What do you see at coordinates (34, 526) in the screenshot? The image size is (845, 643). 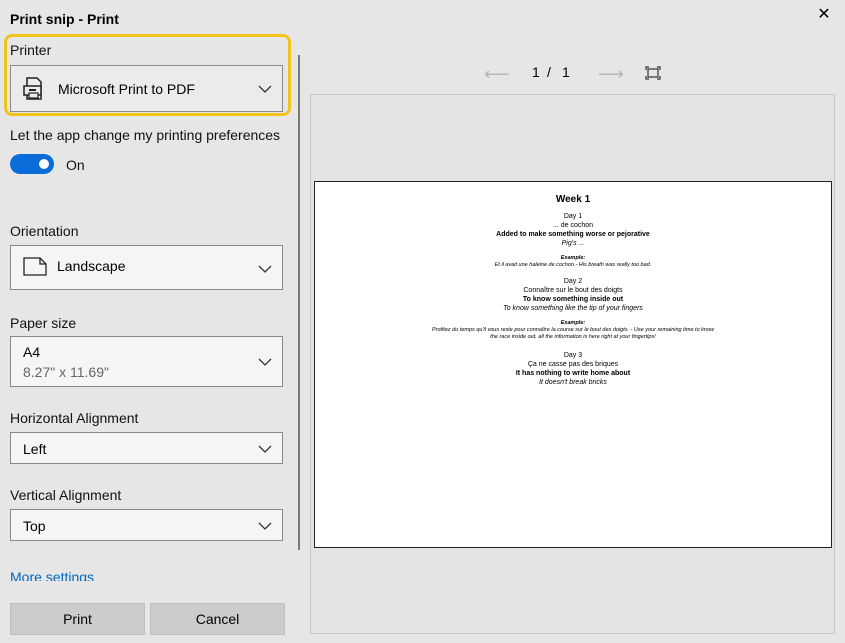 I see `vertical-alignment-value: Top` at bounding box center [34, 526].